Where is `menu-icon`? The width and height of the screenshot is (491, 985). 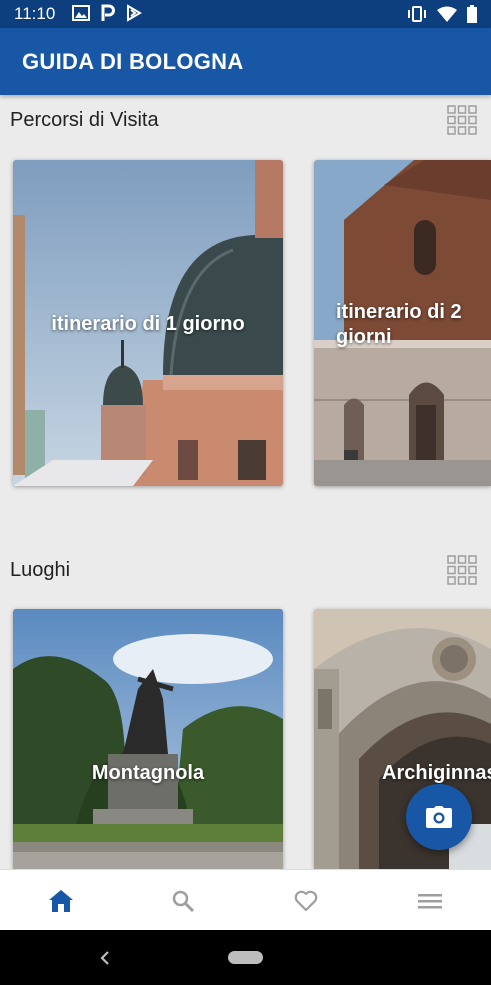
menu-icon is located at coordinates (430, 900).